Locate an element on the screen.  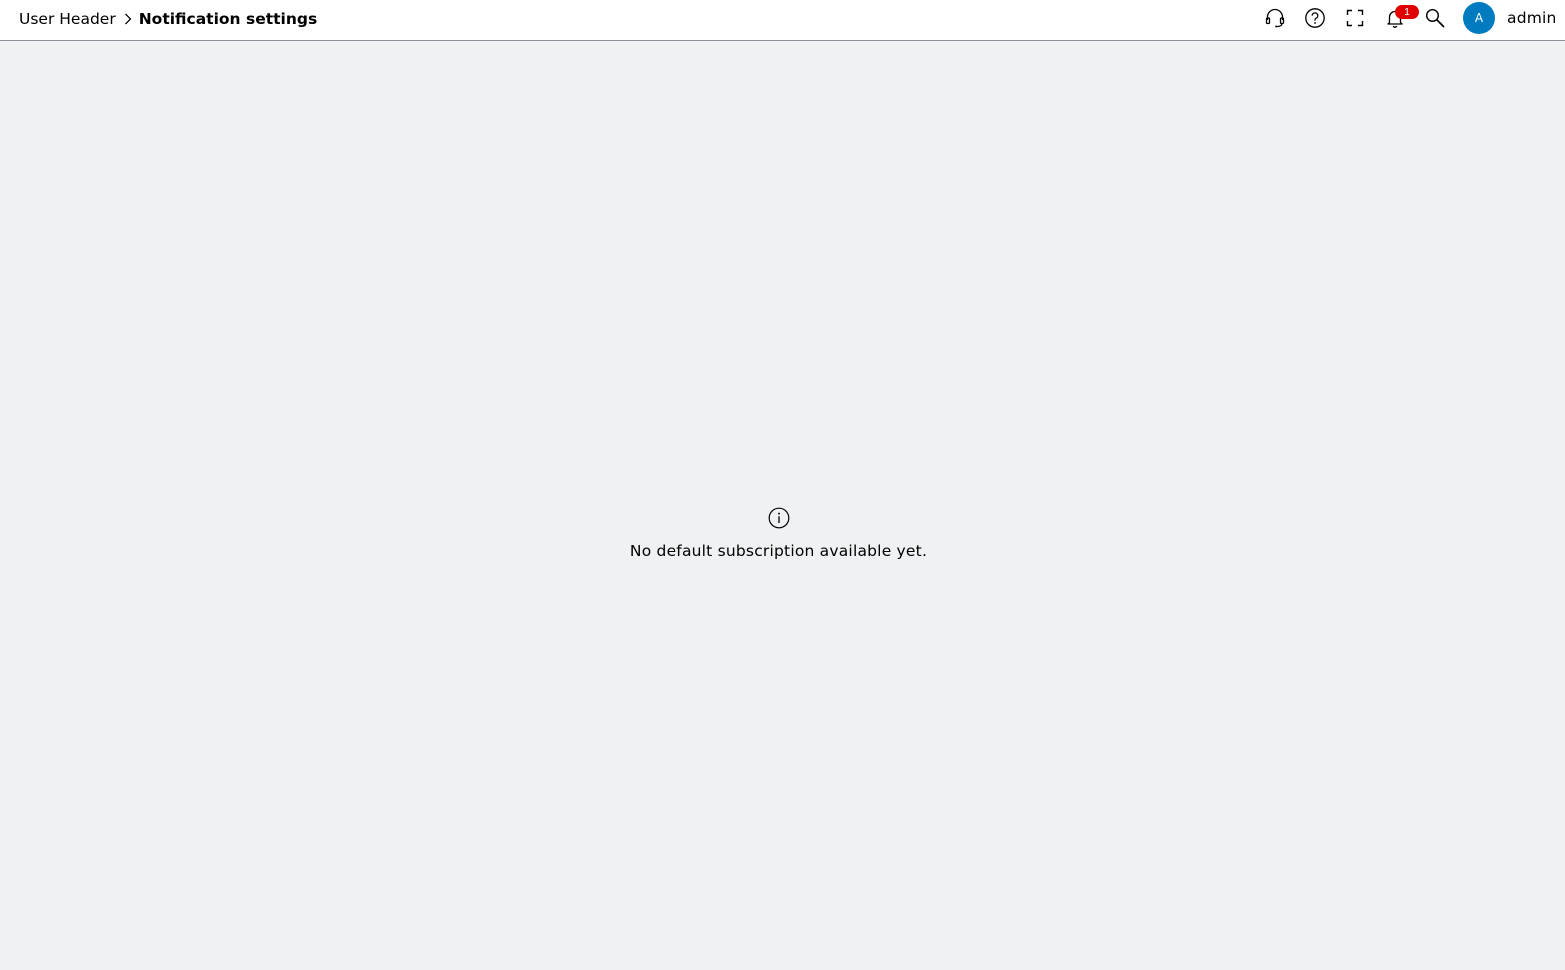
headset-icon is located at coordinates (1275, 18).